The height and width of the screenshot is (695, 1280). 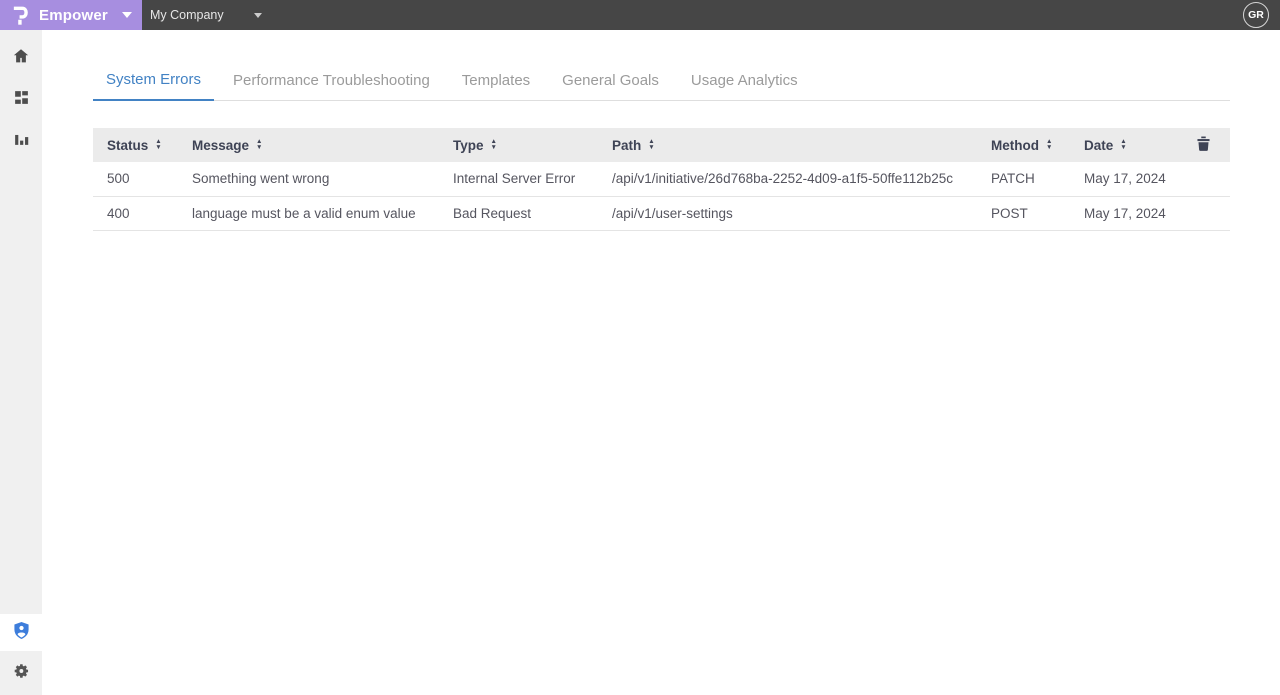 I want to click on company-selector: My Company, so click(x=207, y=15).